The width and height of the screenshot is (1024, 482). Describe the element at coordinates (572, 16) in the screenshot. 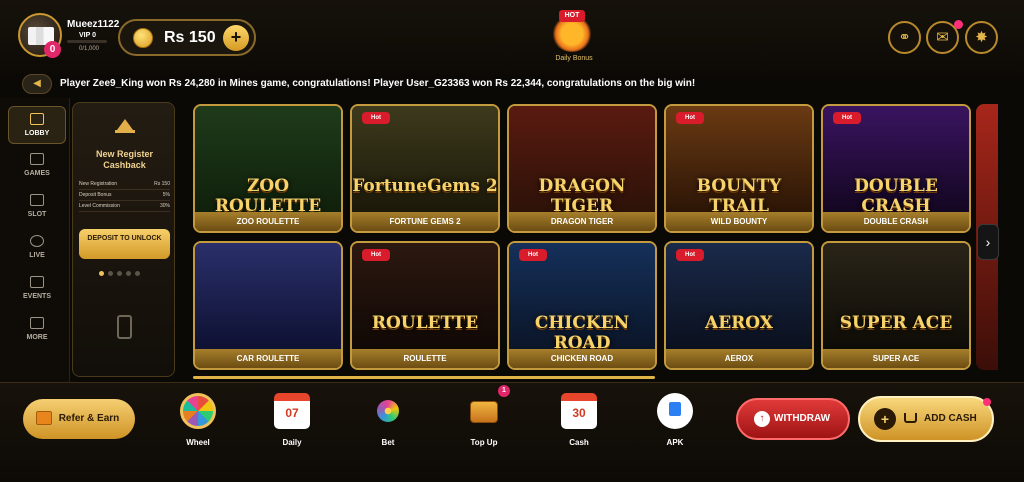

I see `hot-badge: HOT` at that location.